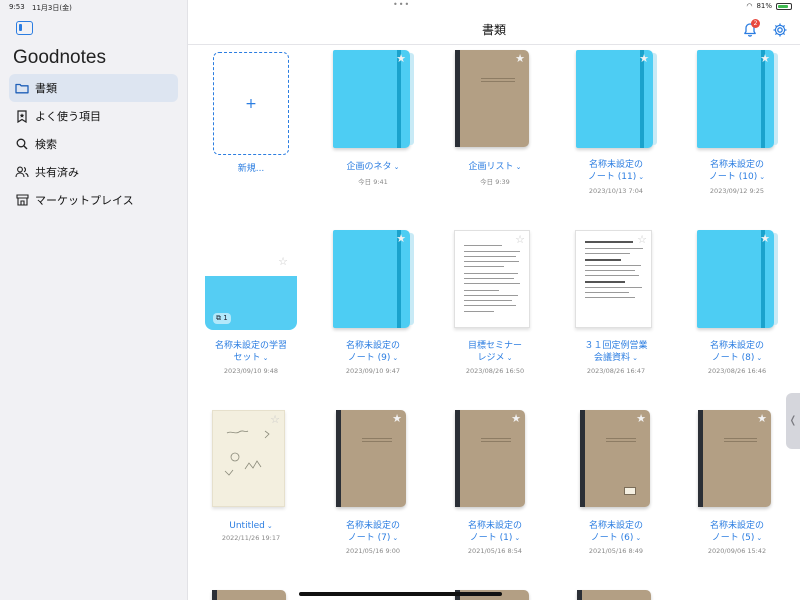 This screenshot has width=800, height=600. What do you see at coordinates (737, 371) in the screenshot?
I see `document-date: 2023/08/26 16:46` at bounding box center [737, 371].